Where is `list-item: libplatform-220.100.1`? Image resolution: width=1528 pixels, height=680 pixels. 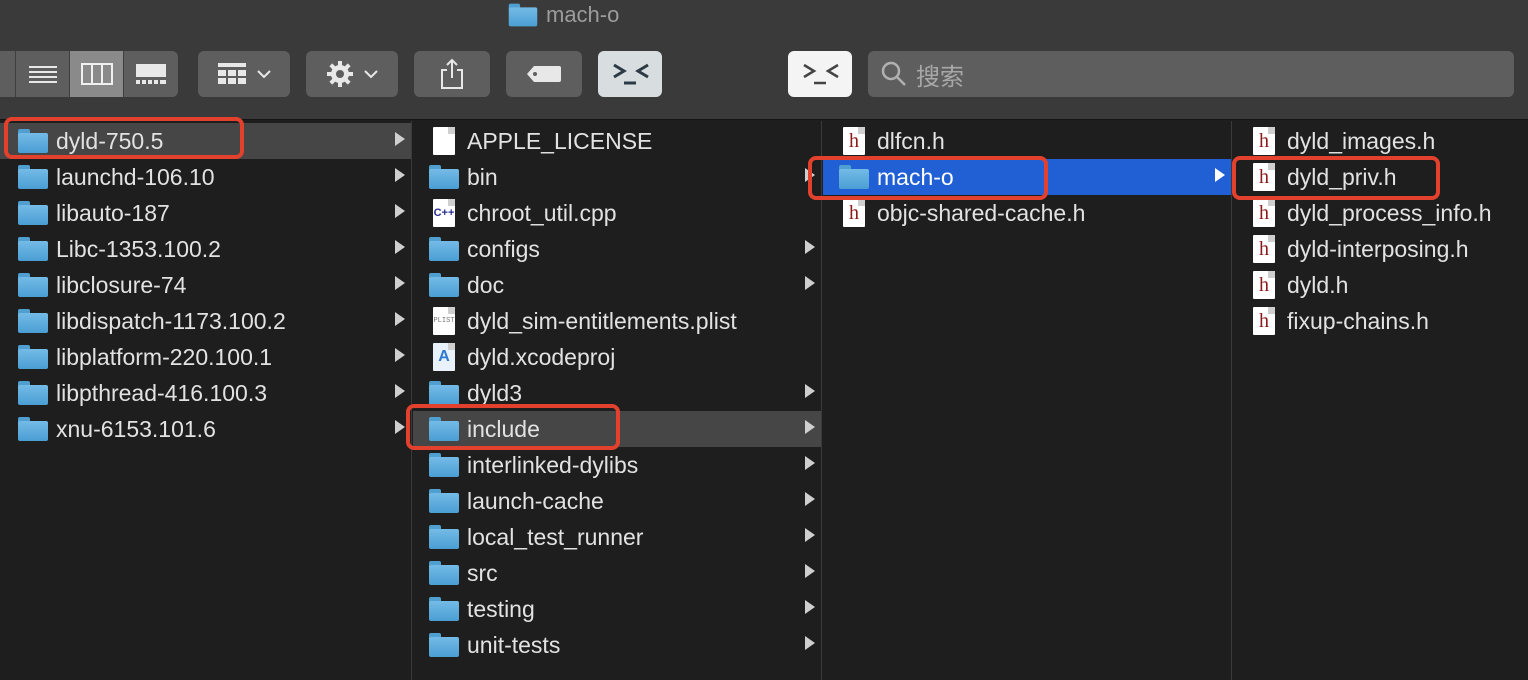 list-item: libplatform-220.100.1 is located at coordinates (205, 357).